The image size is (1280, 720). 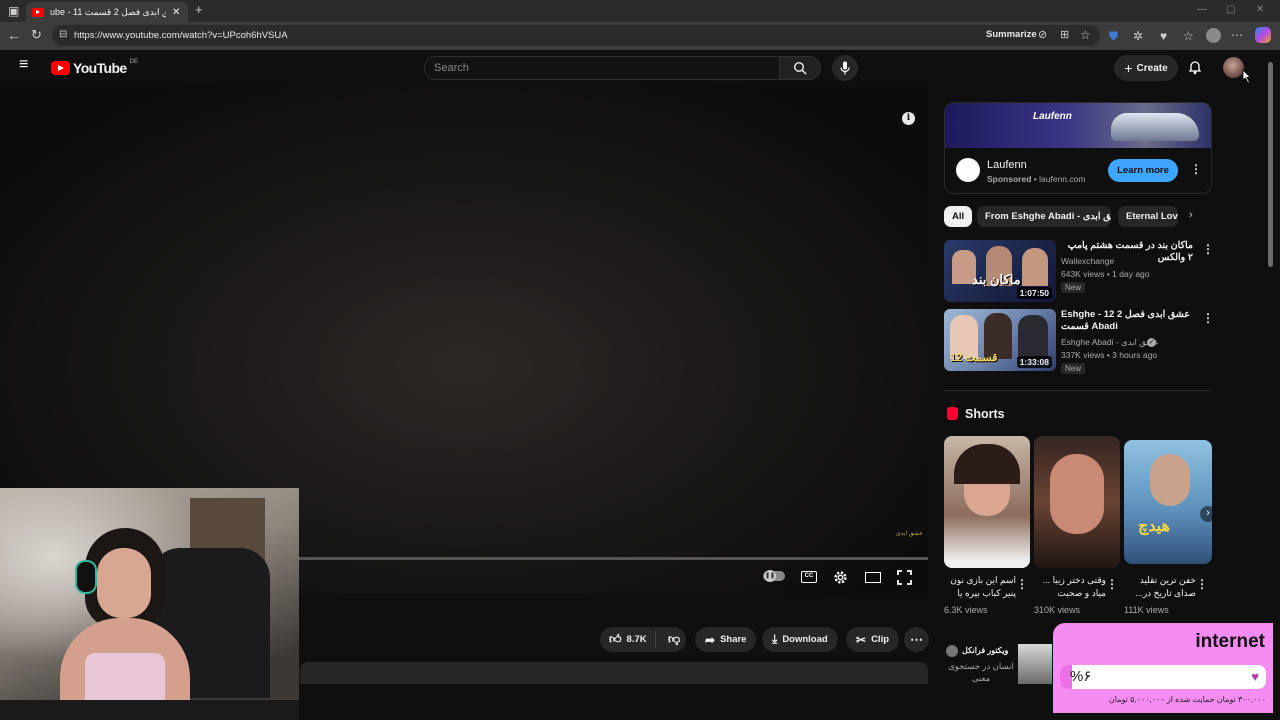 What do you see at coordinates (1009, 179) in the screenshot?
I see `sponsored-label: Sponsored` at bounding box center [1009, 179].